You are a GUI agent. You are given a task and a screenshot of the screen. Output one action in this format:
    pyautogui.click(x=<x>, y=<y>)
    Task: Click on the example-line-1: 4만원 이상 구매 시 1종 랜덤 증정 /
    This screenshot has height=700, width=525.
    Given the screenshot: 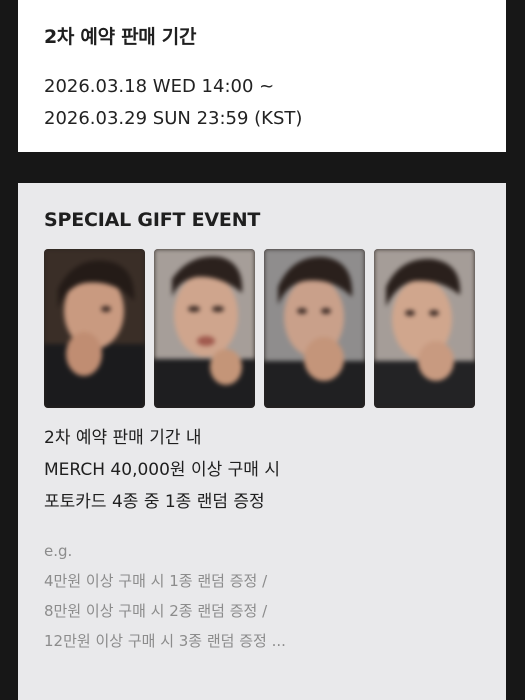 What is the action you would take?
    pyautogui.click(x=156, y=581)
    